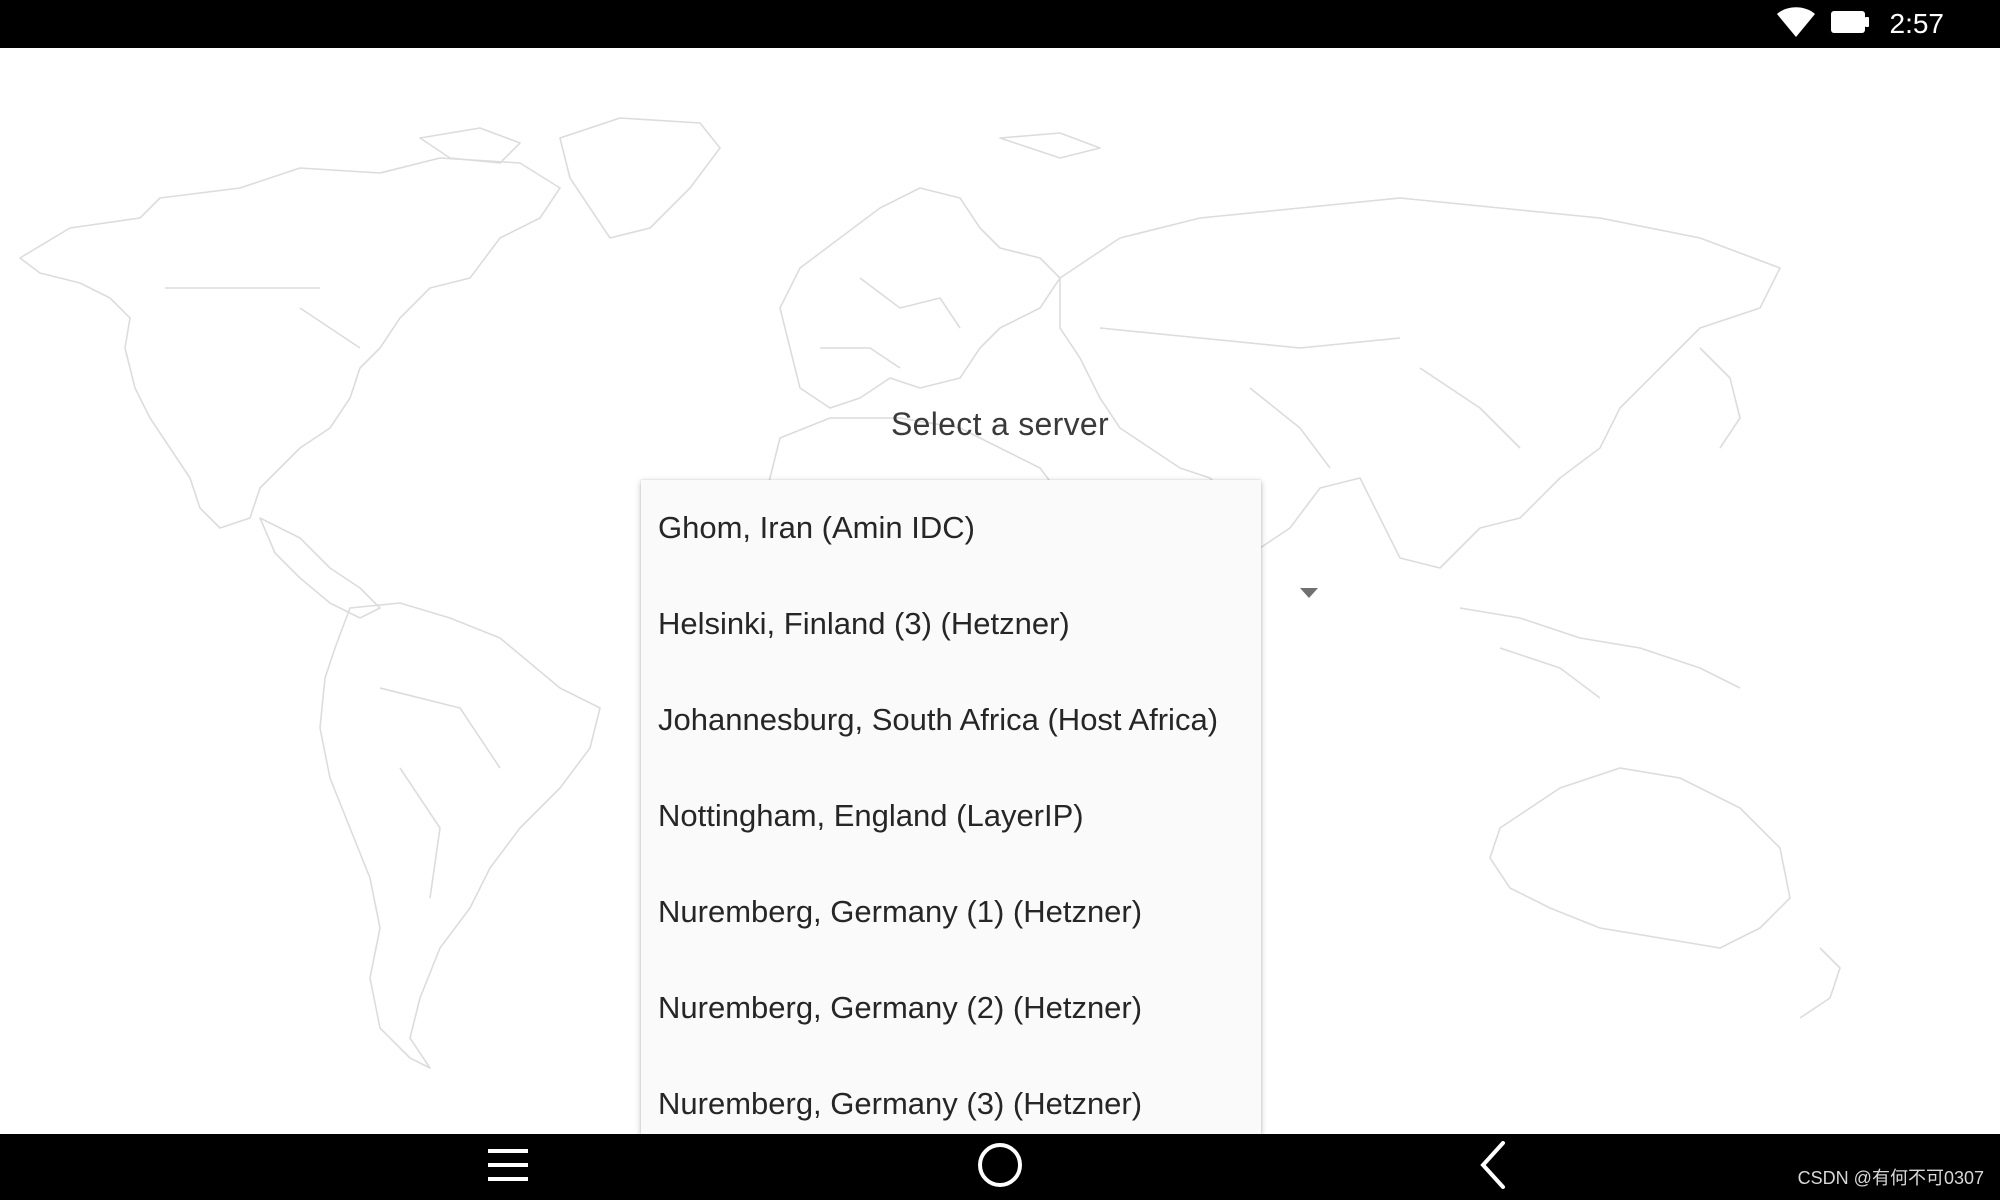  I want to click on back-button, so click(1492, 1167).